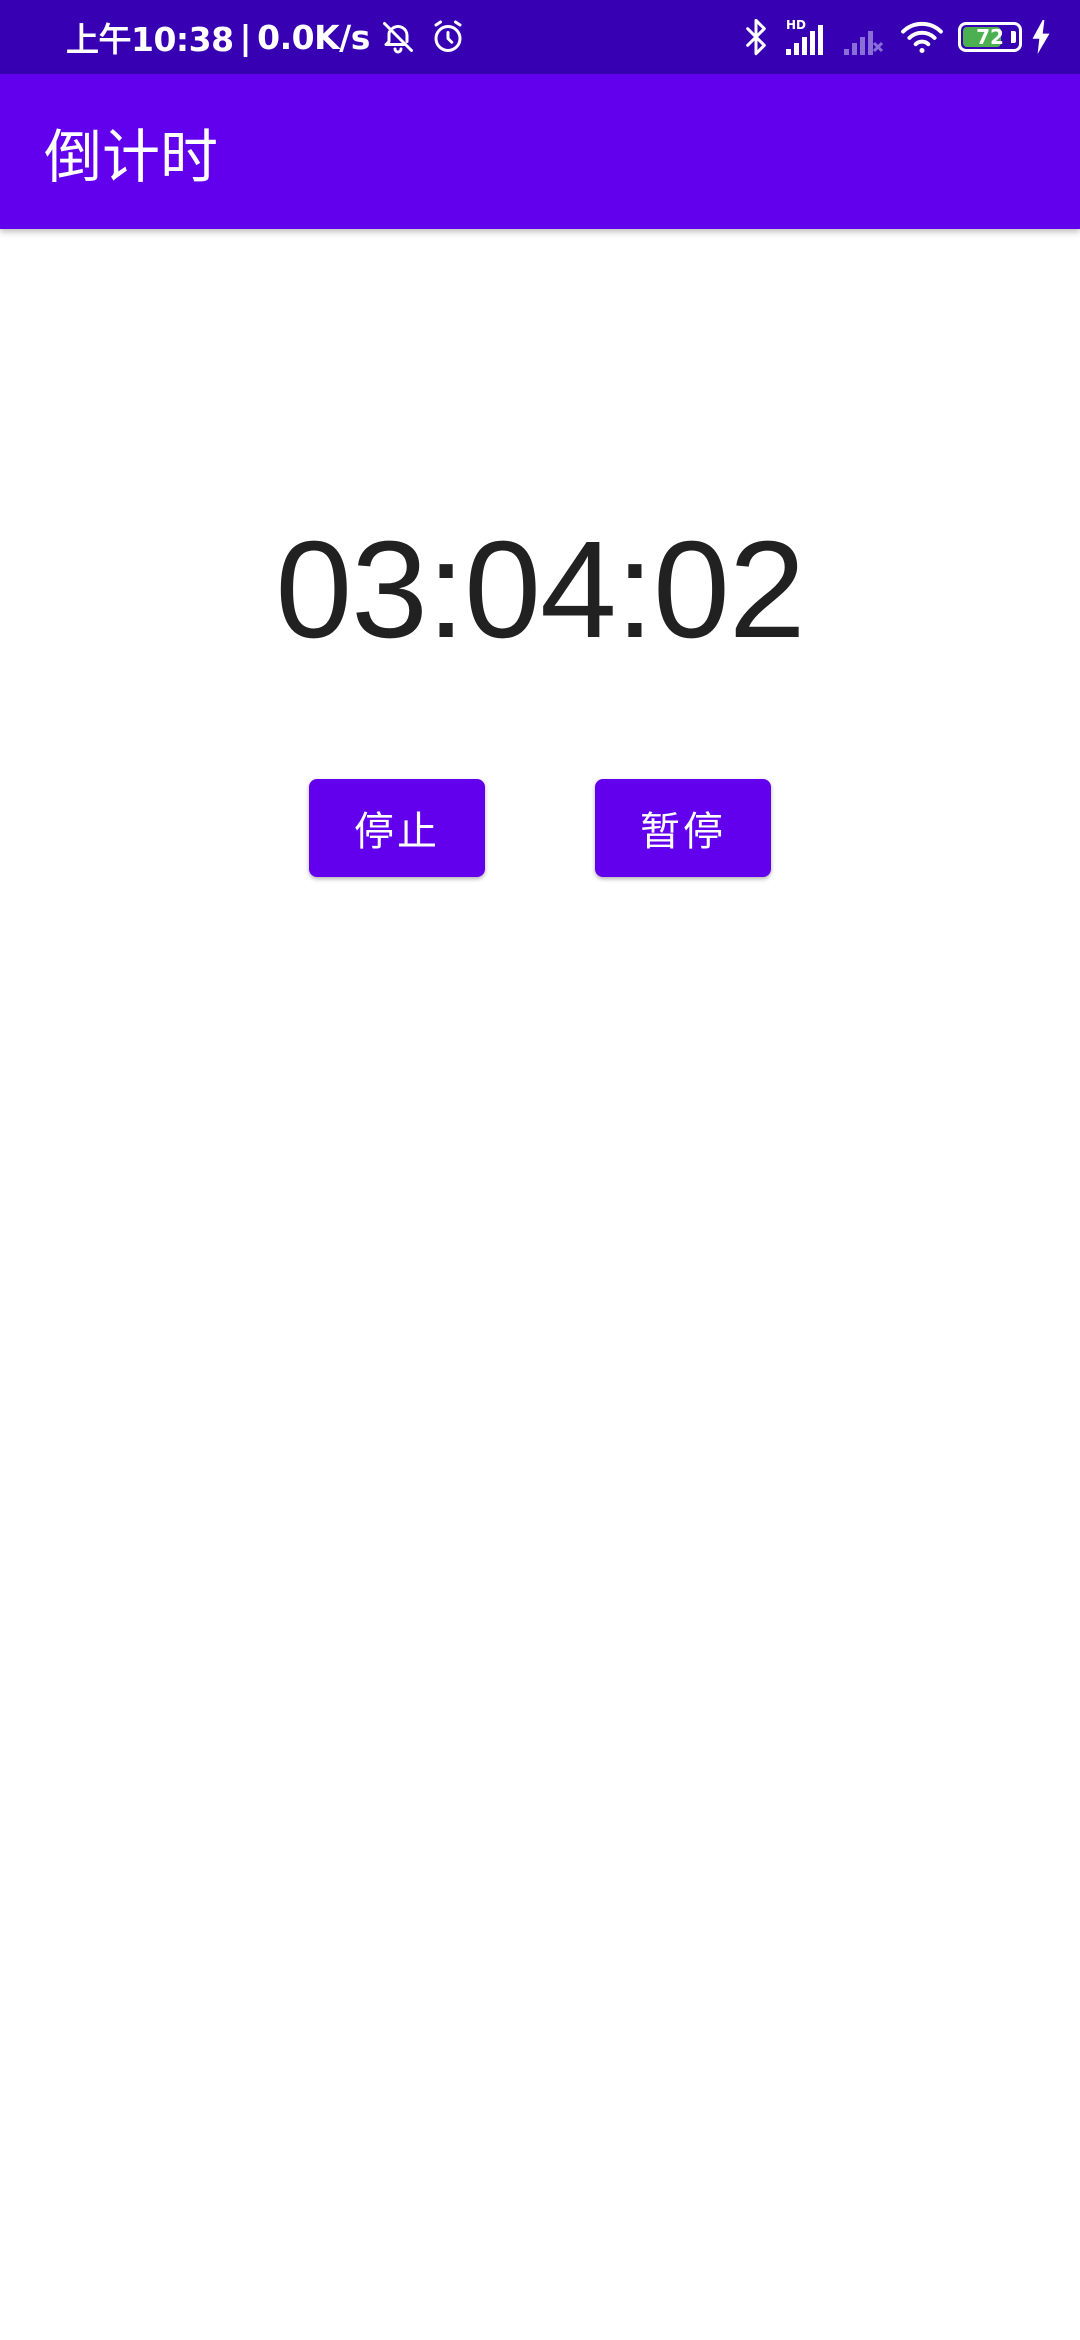  What do you see at coordinates (398, 37) in the screenshot?
I see `bell-off-icon` at bounding box center [398, 37].